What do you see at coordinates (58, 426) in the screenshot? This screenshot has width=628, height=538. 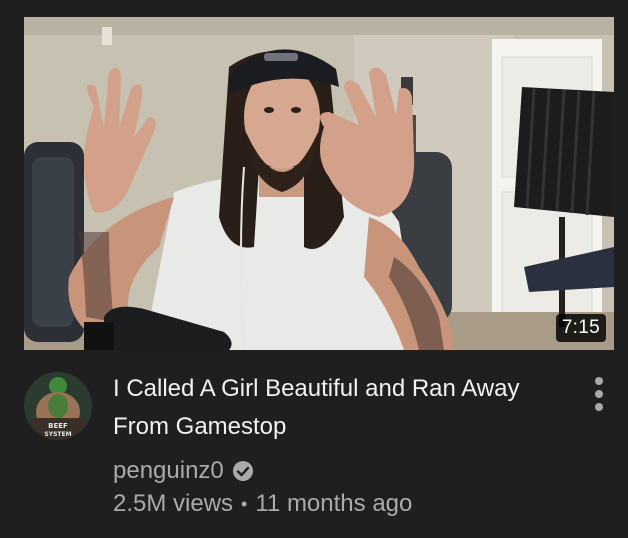 I see `avatar-text-line-1: BEEF` at bounding box center [58, 426].